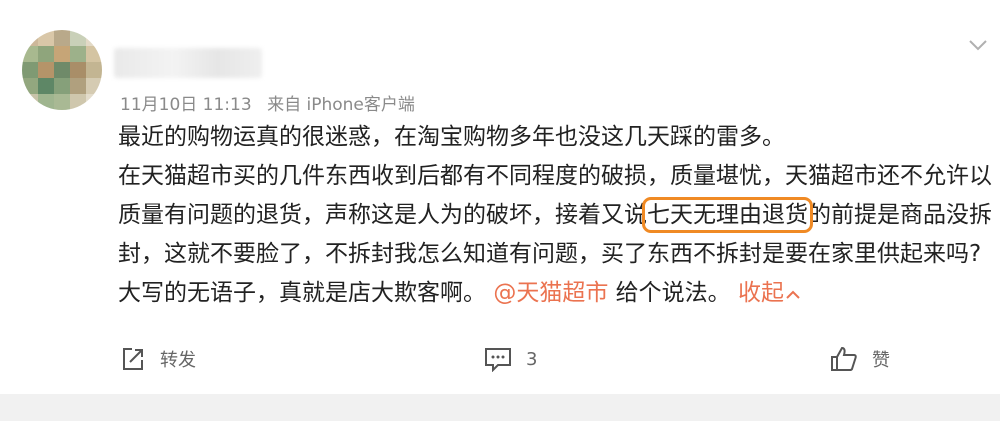 The height and width of the screenshot is (421, 1000). I want to click on content-line-3: 质量有问题的退货，声称这是人为的破坏，接着又说七天无理由退货的前提是商品没拆, so click(558, 215).